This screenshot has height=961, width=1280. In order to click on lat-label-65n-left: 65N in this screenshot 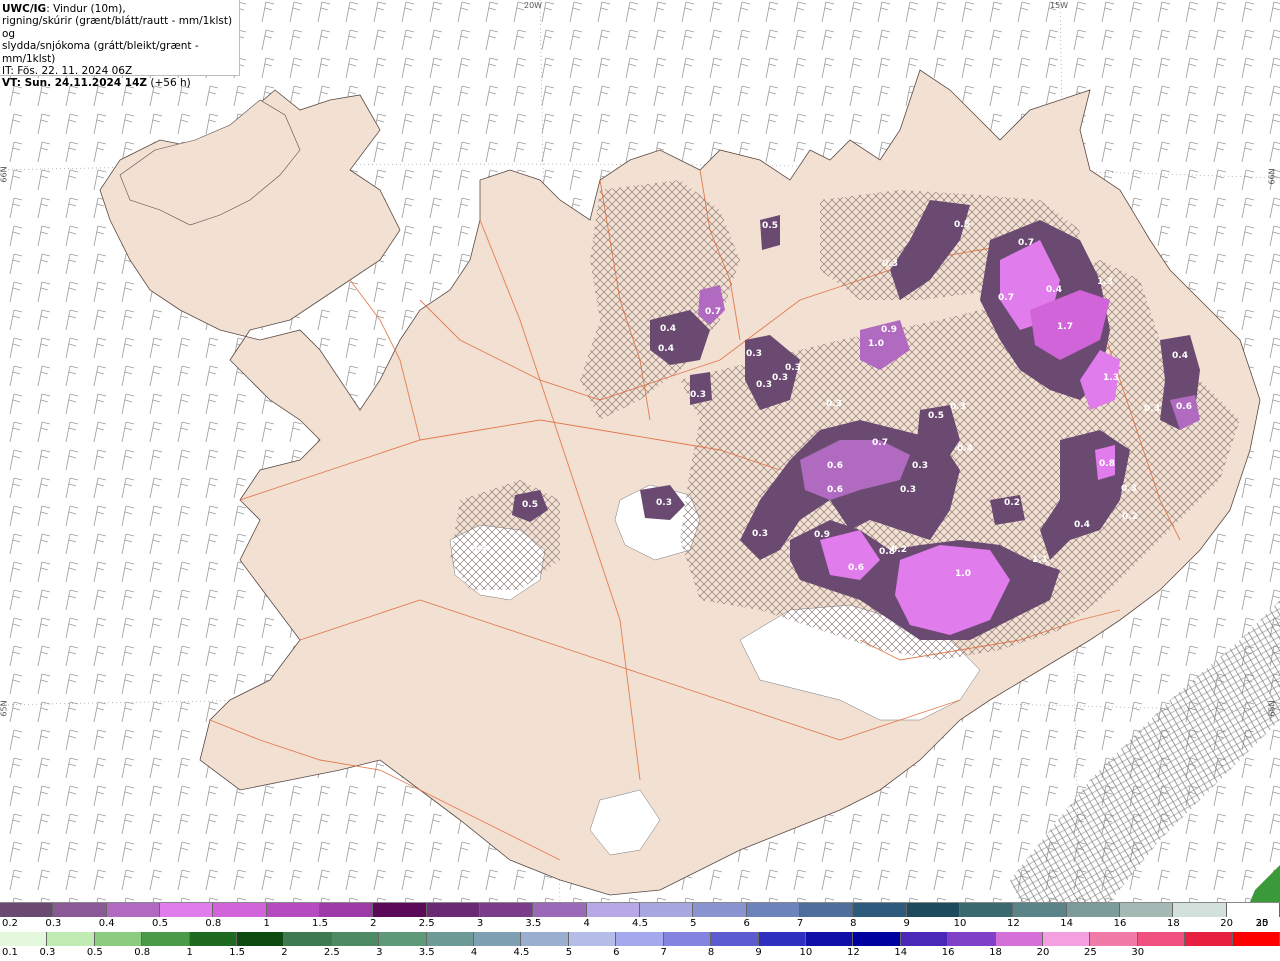, I will do `click(4, 708)`.